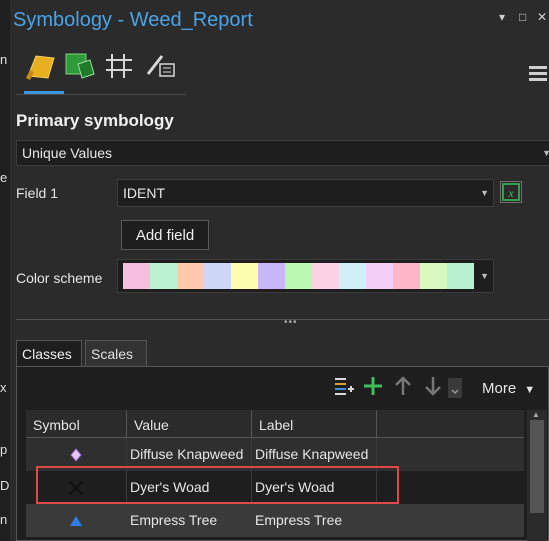 This screenshot has width=549, height=541. I want to click on tab-bar: Classes Scales, so click(282, 353).